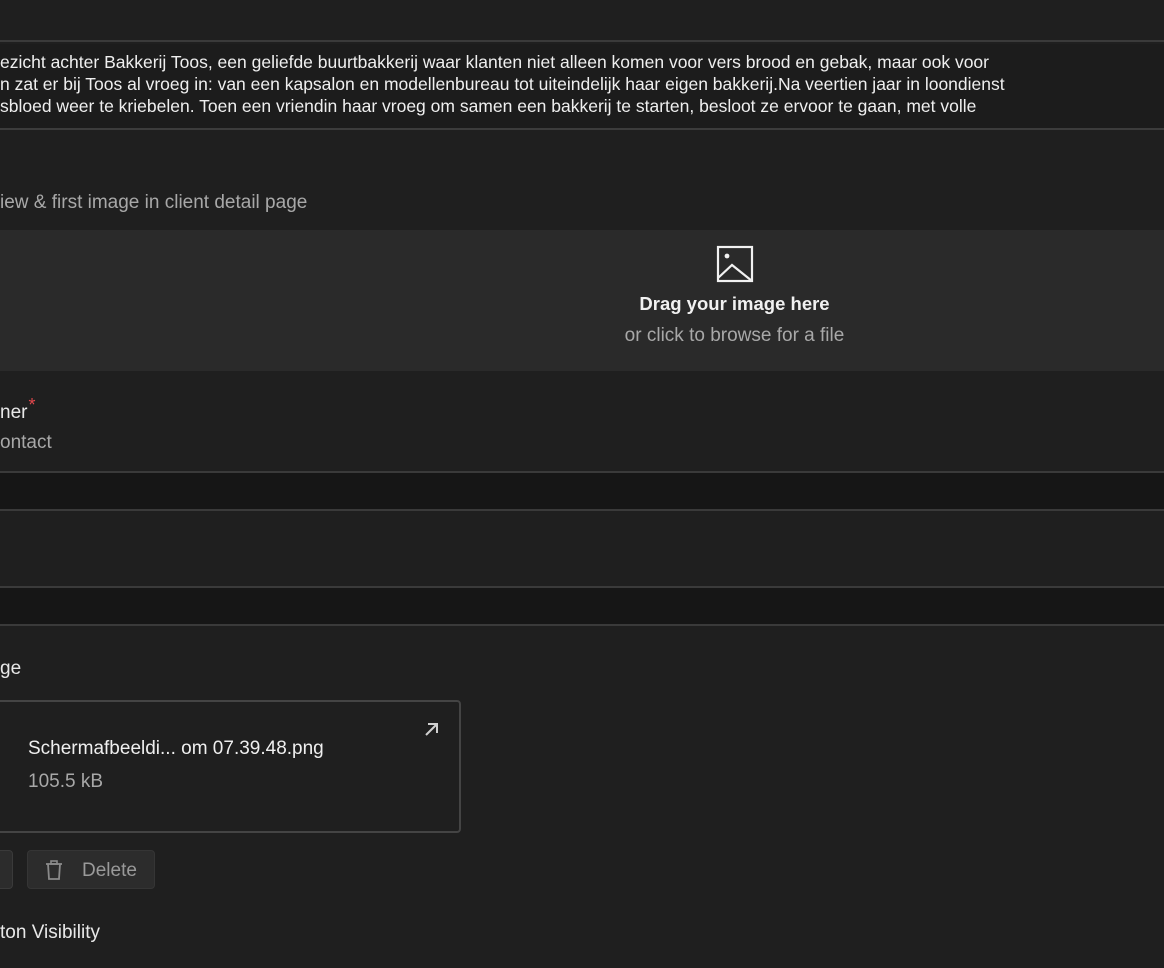  I want to click on image-icon, so click(735, 264).